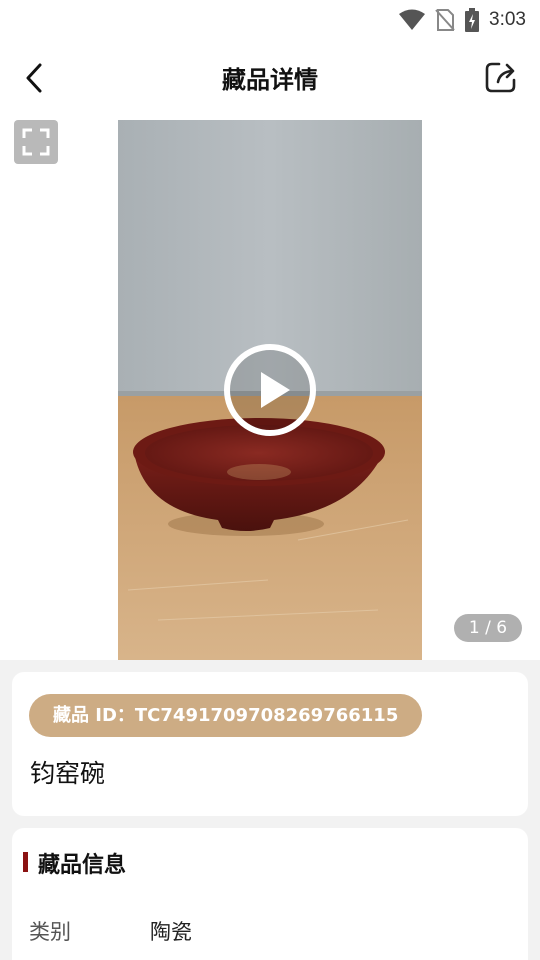 The image size is (540, 960). Describe the element at coordinates (488, 628) in the screenshot. I see `page-indicator: 1 / 6` at that location.